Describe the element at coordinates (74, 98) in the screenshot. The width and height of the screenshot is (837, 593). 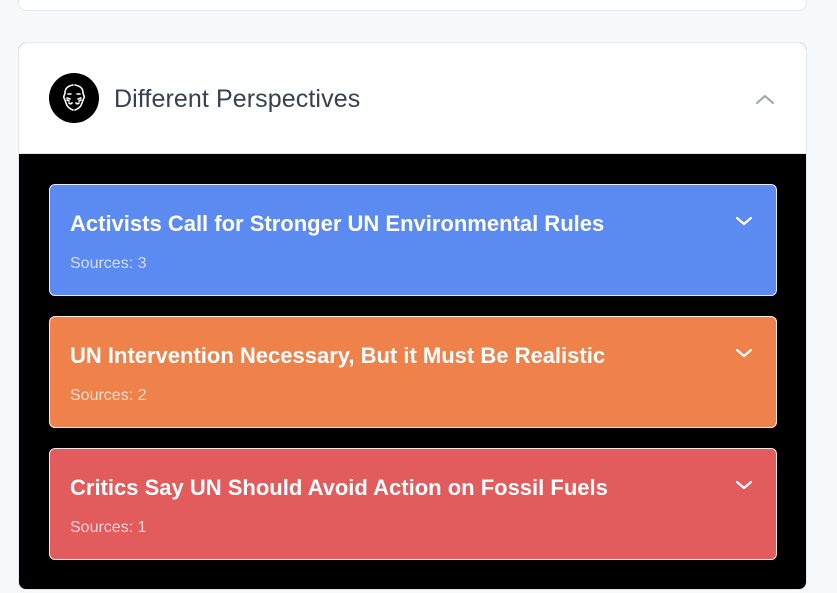
I see `masks-icon` at that location.